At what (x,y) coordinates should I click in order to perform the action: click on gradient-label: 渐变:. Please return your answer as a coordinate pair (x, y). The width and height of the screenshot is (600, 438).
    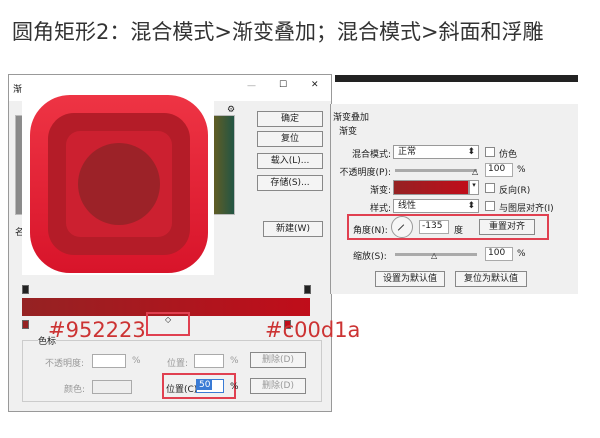
    Looking at the image, I should click on (380, 191).